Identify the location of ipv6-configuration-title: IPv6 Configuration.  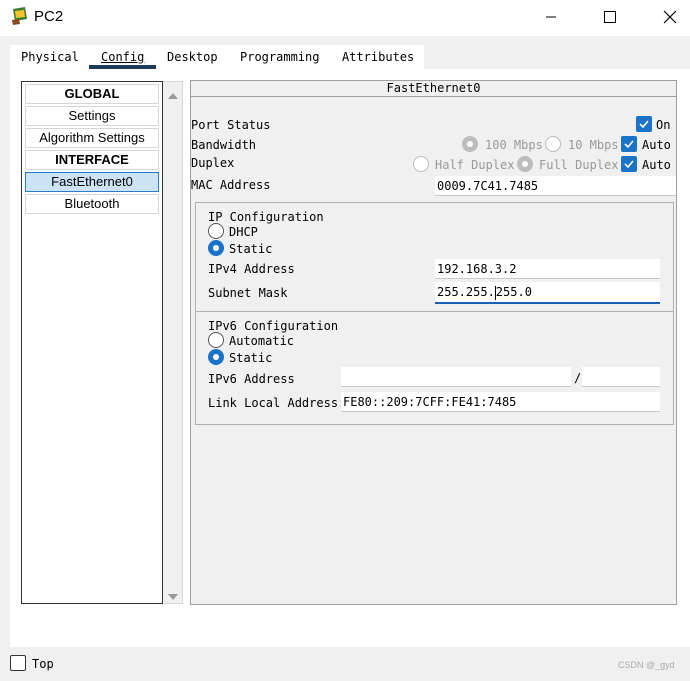
(273, 326).